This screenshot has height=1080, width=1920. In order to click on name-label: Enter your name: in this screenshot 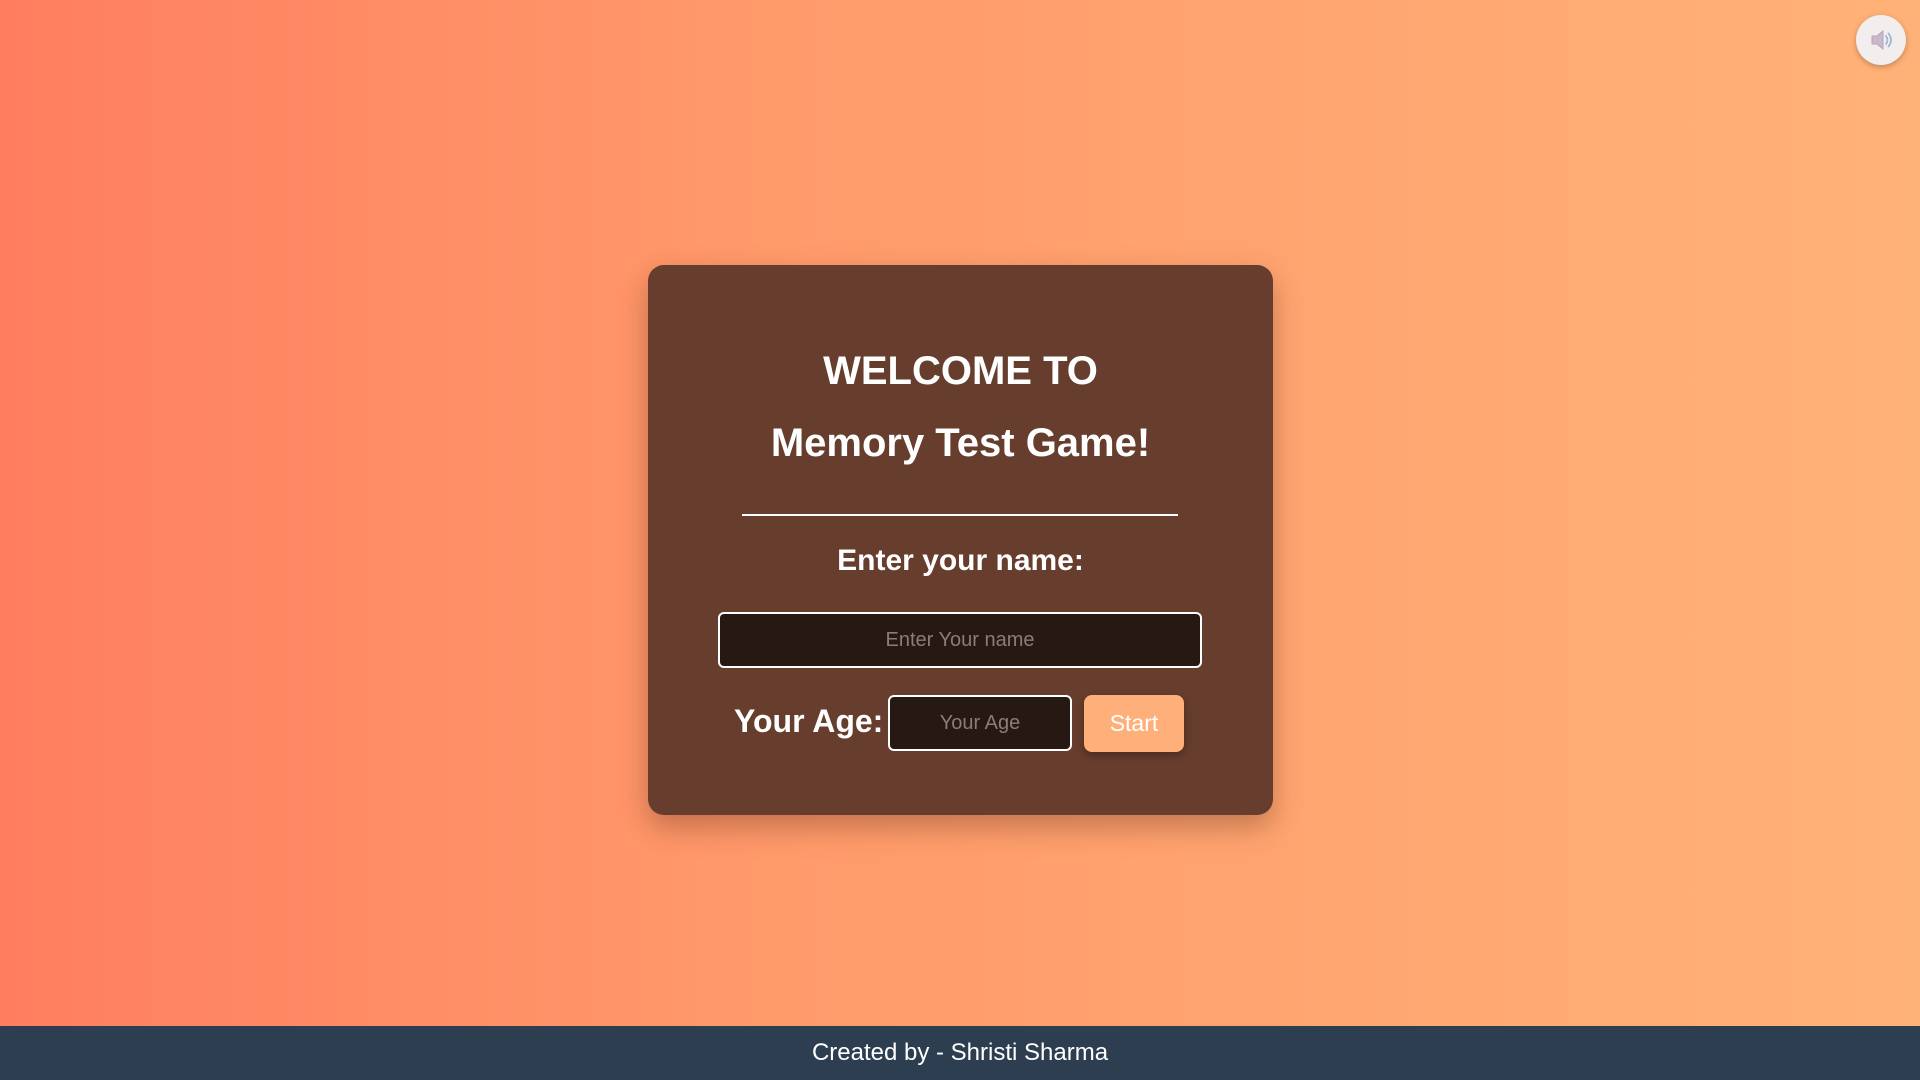, I will do `click(960, 560)`.